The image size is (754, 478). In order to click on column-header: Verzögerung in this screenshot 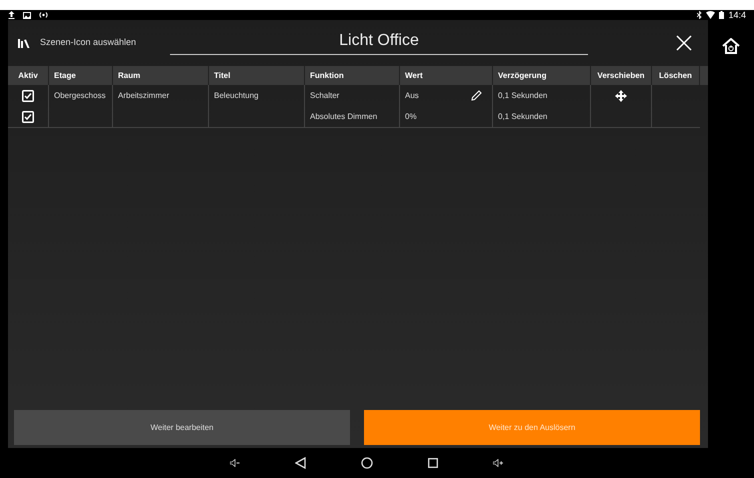, I will do `click(542, 75)`.